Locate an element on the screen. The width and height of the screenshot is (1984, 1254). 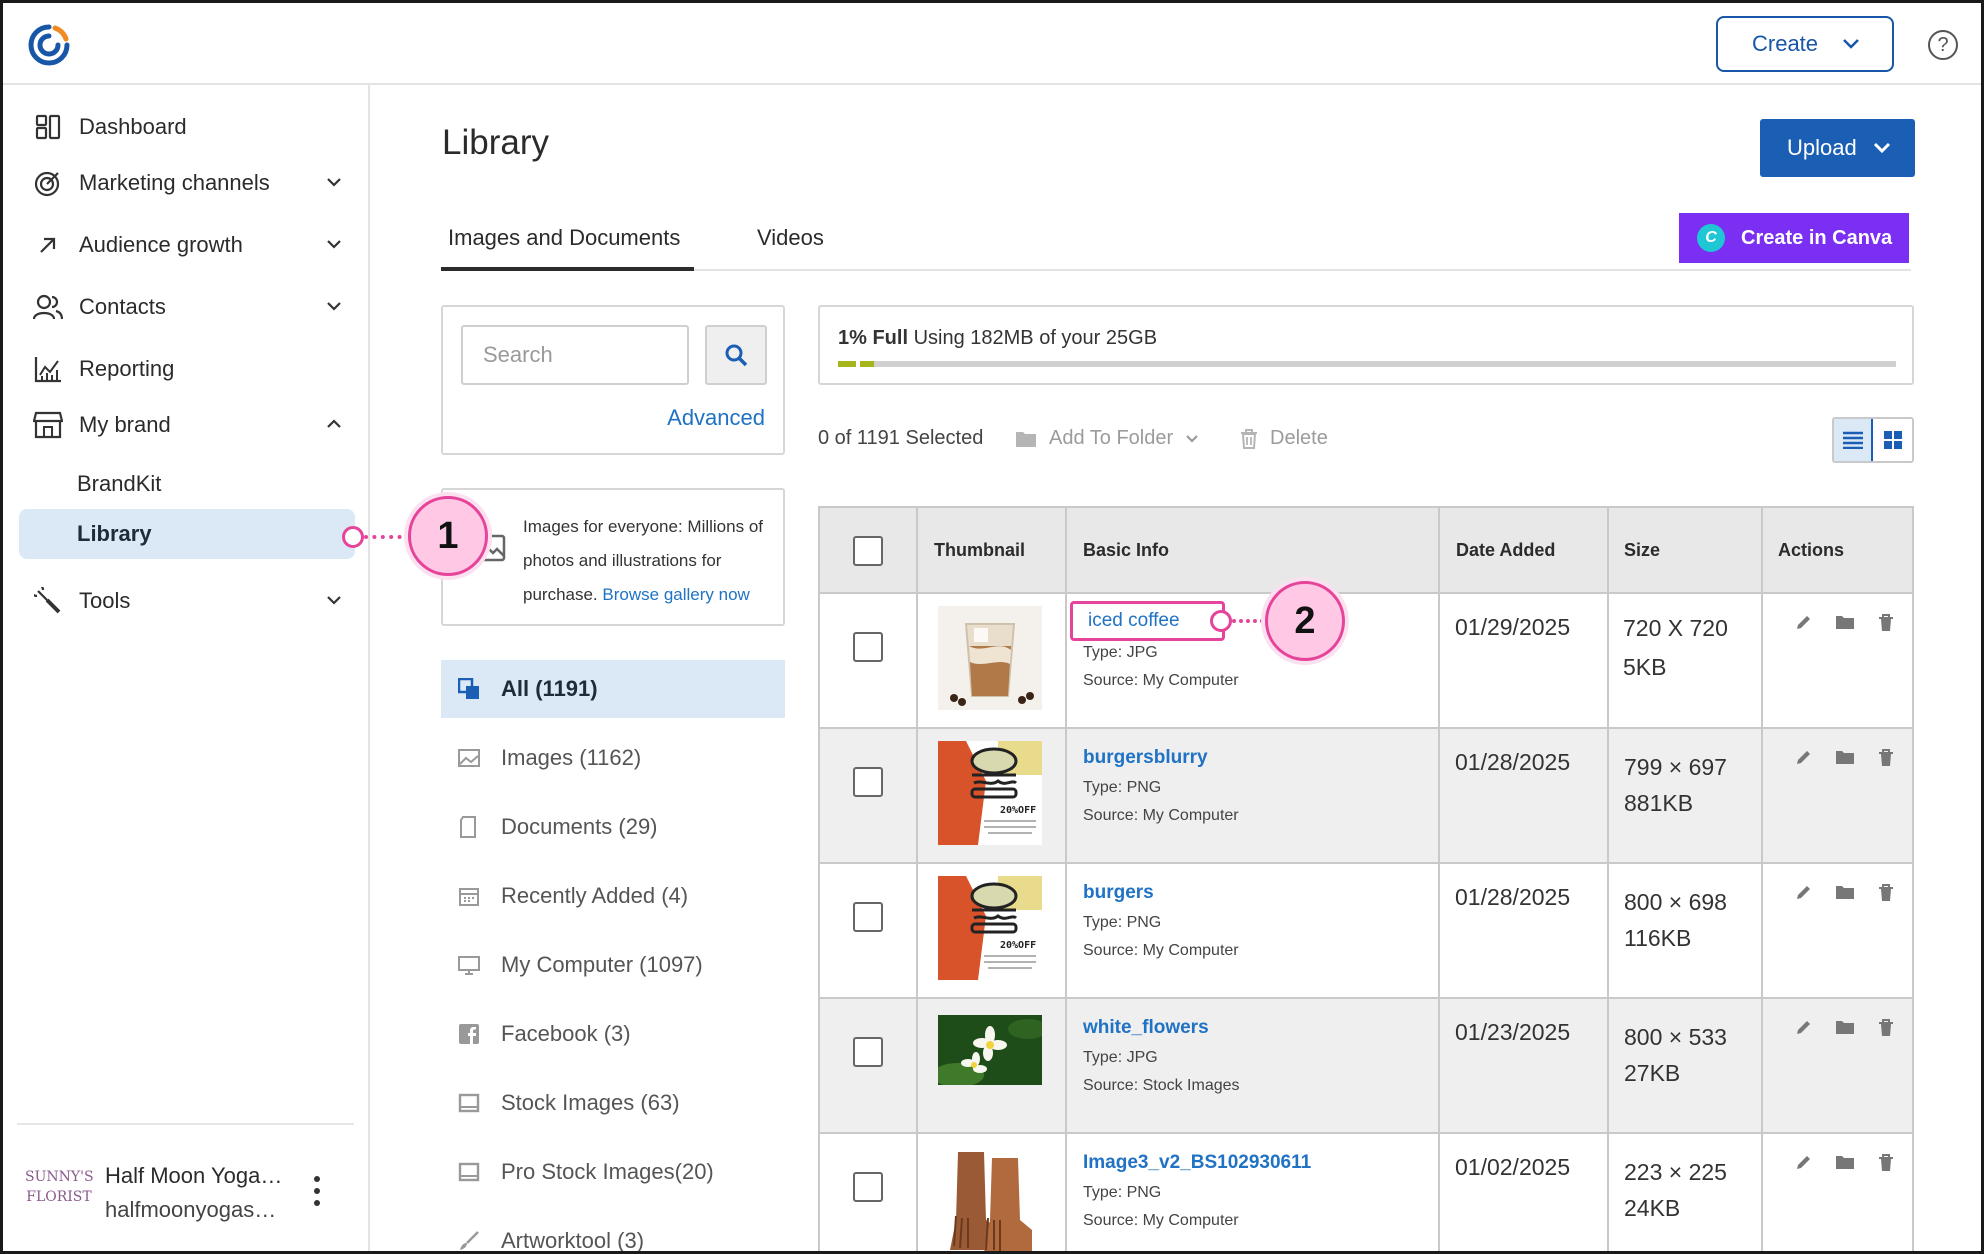
search-button is located at coordinates (736, 355).